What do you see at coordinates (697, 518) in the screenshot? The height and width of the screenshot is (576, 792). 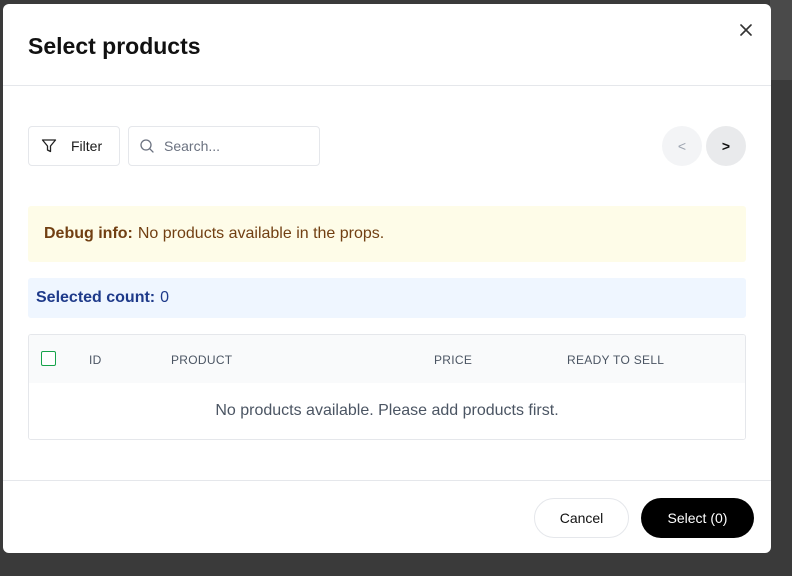 I see `select-button: Select (0)` at bounding box center [697, 518].